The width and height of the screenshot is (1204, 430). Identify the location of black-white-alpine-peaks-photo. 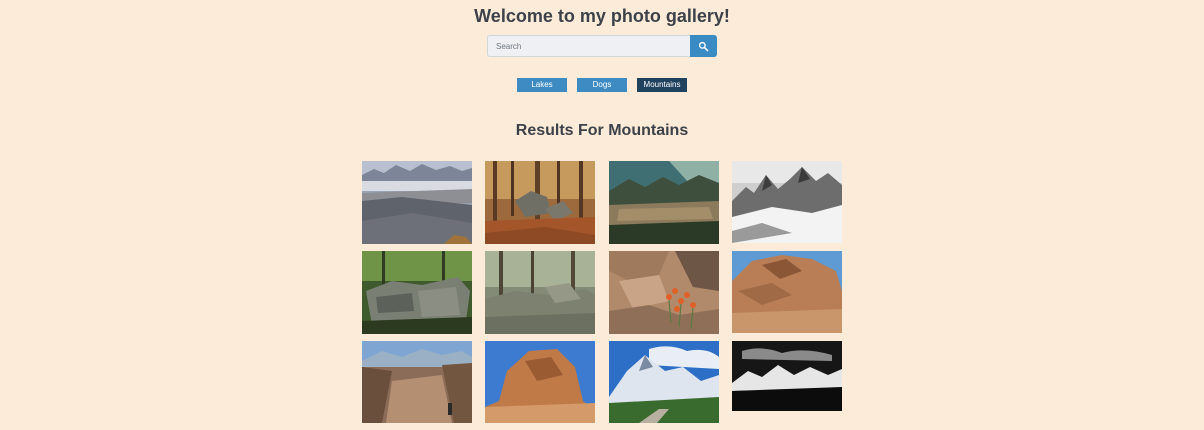
(787, 202).